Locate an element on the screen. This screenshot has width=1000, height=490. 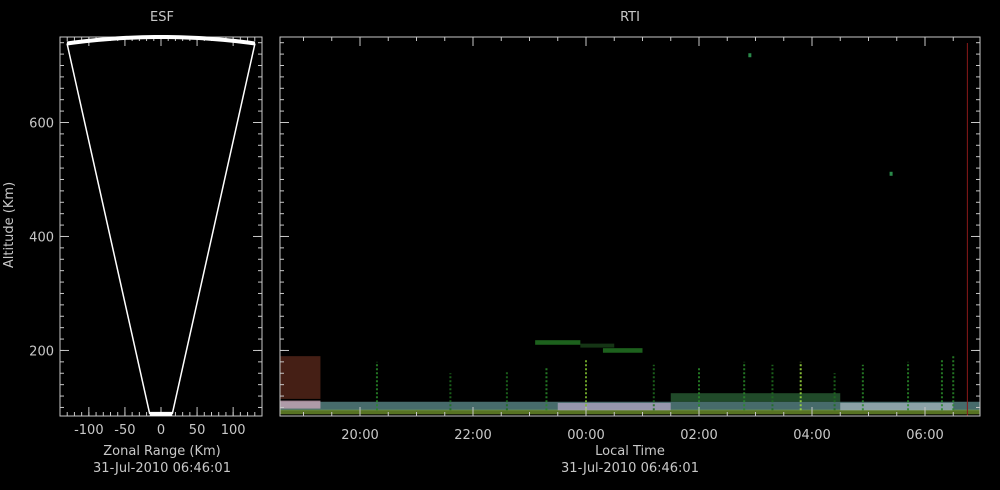
rti-x-tick-label: 06:00 is located at coordinates (924, 435).